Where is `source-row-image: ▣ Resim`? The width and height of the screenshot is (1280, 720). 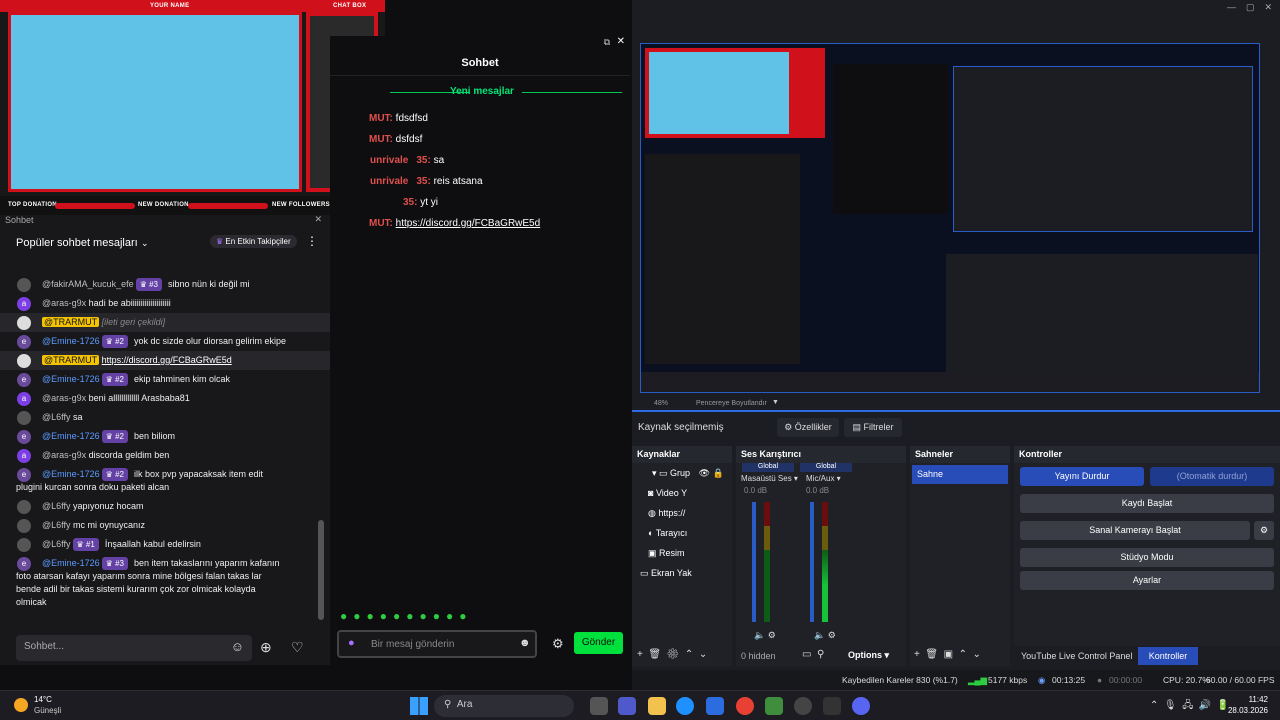 source-row-image: ▣ Resim is located at coordinates (682, 553).